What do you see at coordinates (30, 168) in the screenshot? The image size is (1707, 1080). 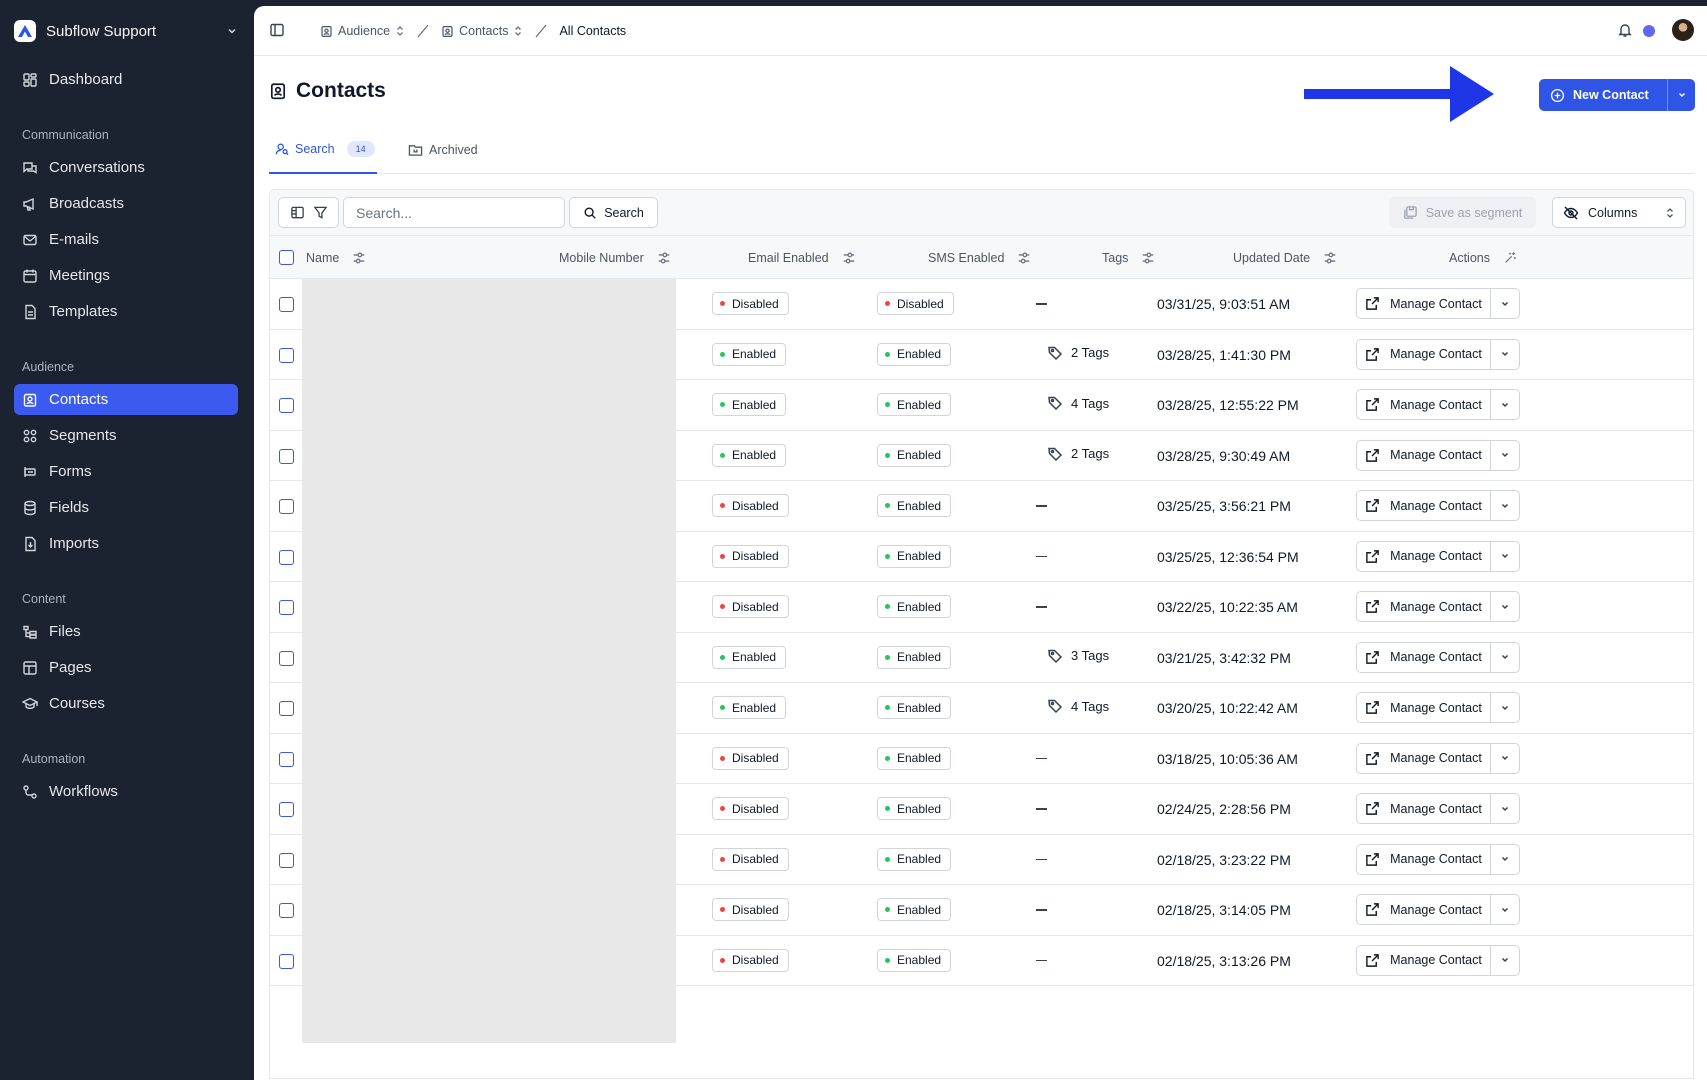 I see `conversations-icon` at bounding box center [30, 168].